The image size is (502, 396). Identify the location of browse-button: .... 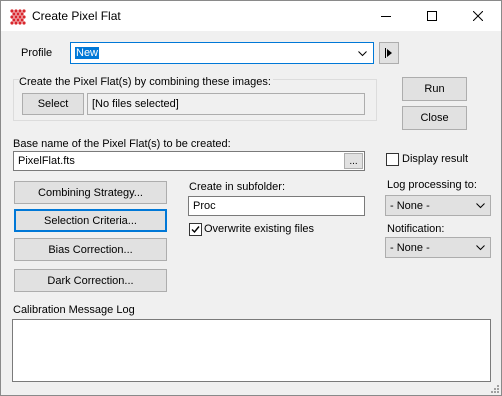
(353, 161).